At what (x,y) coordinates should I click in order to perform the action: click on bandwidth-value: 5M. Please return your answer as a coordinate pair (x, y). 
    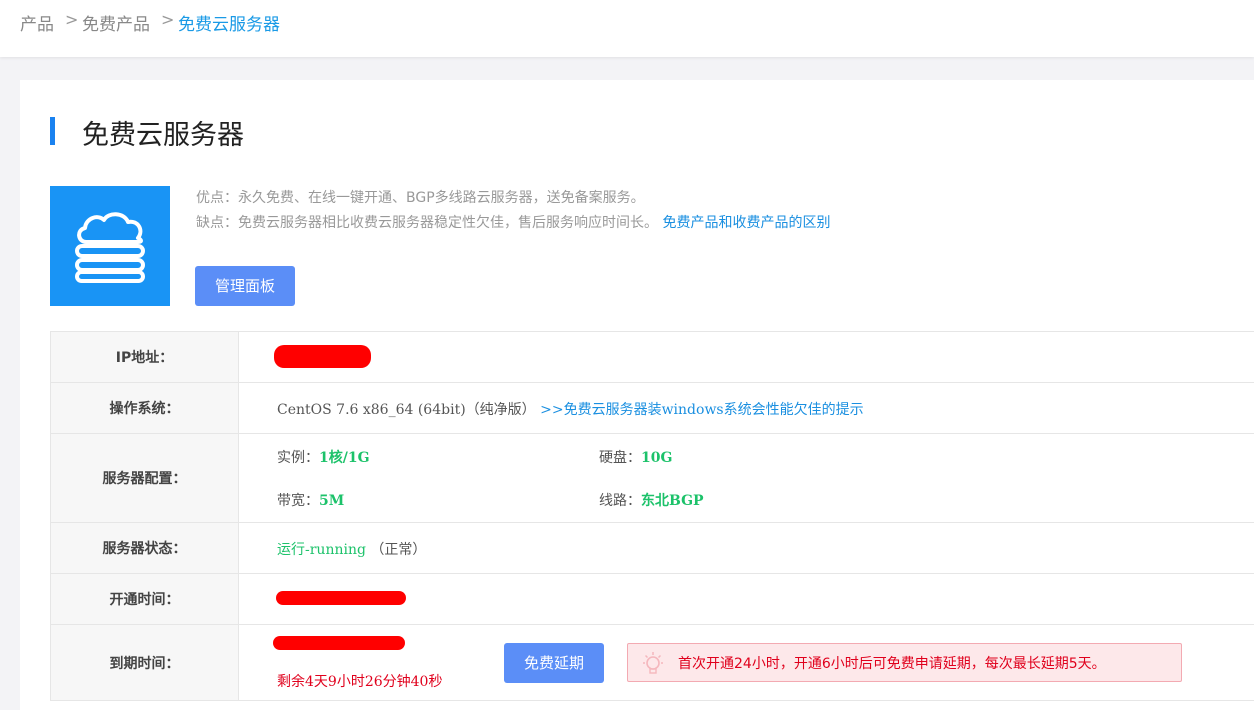
    Looking at the image, I should click on (332, 501).